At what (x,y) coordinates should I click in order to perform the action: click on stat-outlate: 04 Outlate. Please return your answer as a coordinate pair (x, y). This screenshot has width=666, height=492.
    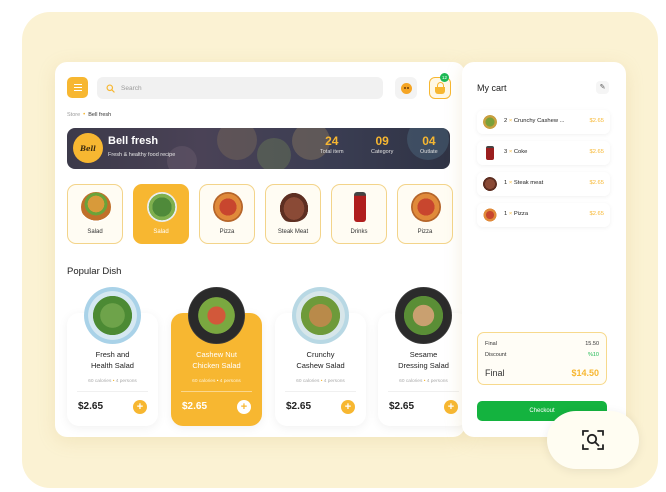
    Looking at the image, I should click on (429, 144).